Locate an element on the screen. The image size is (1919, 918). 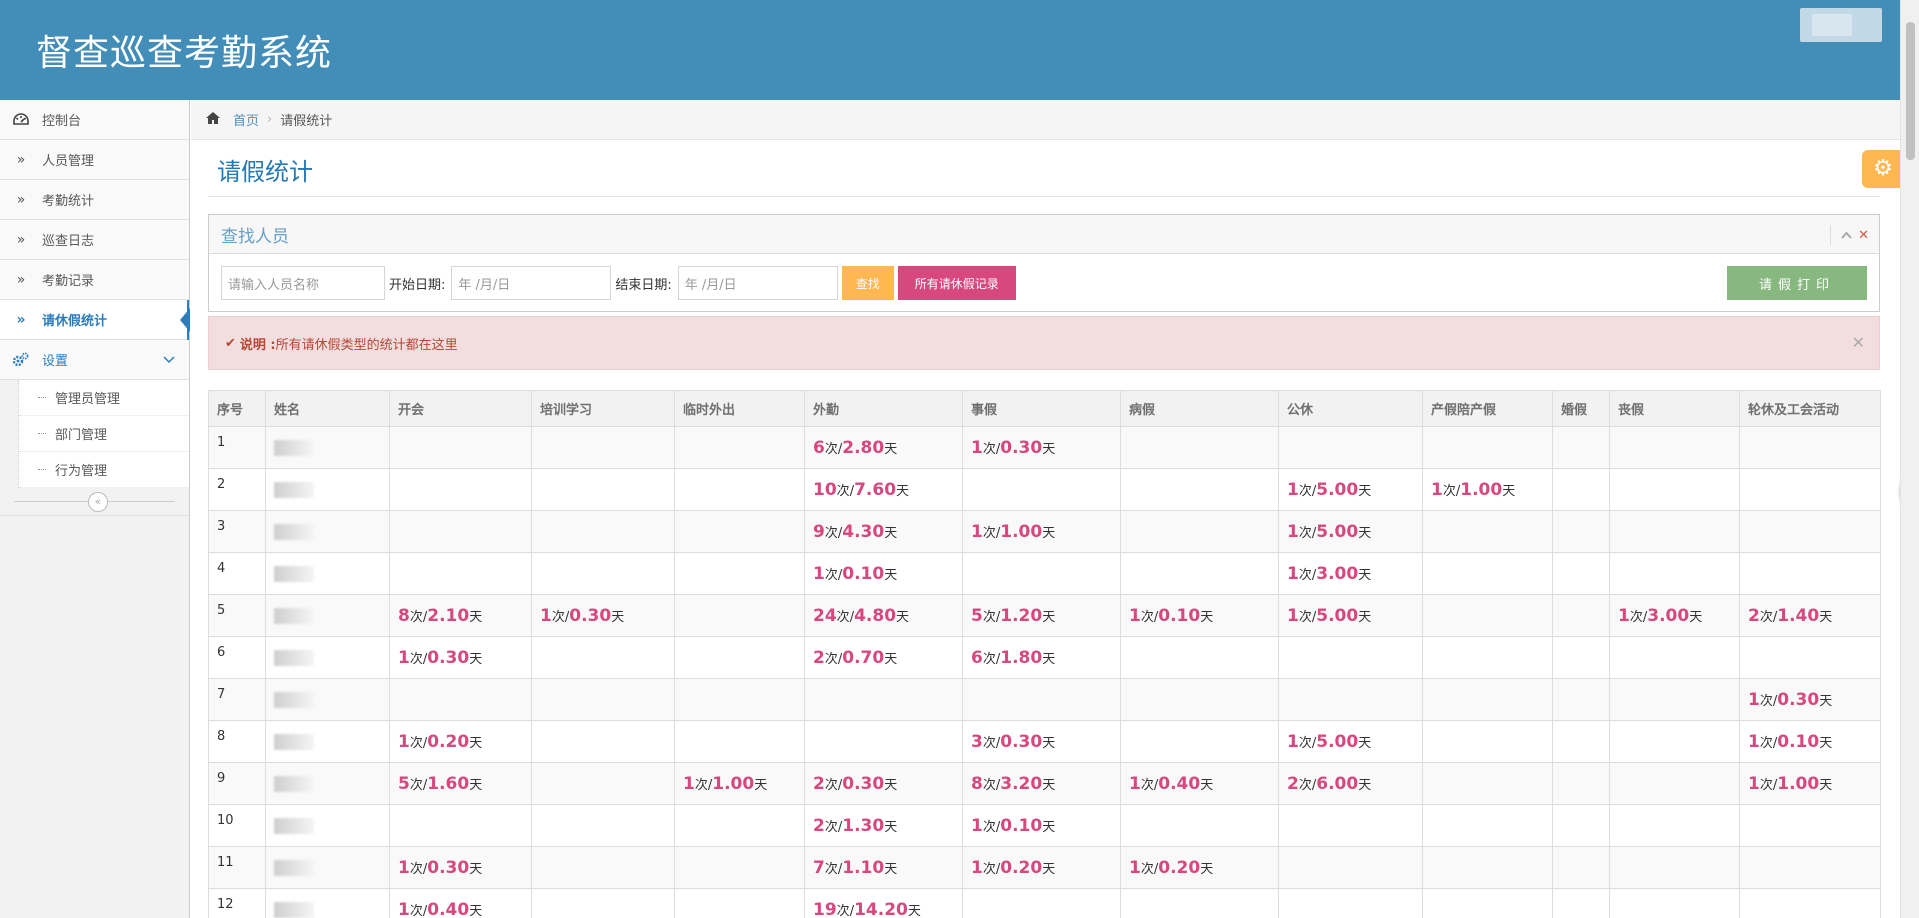
settings-submenu: 管理员管理 部门管理 行为管理 is located at coordinates (103, 434).